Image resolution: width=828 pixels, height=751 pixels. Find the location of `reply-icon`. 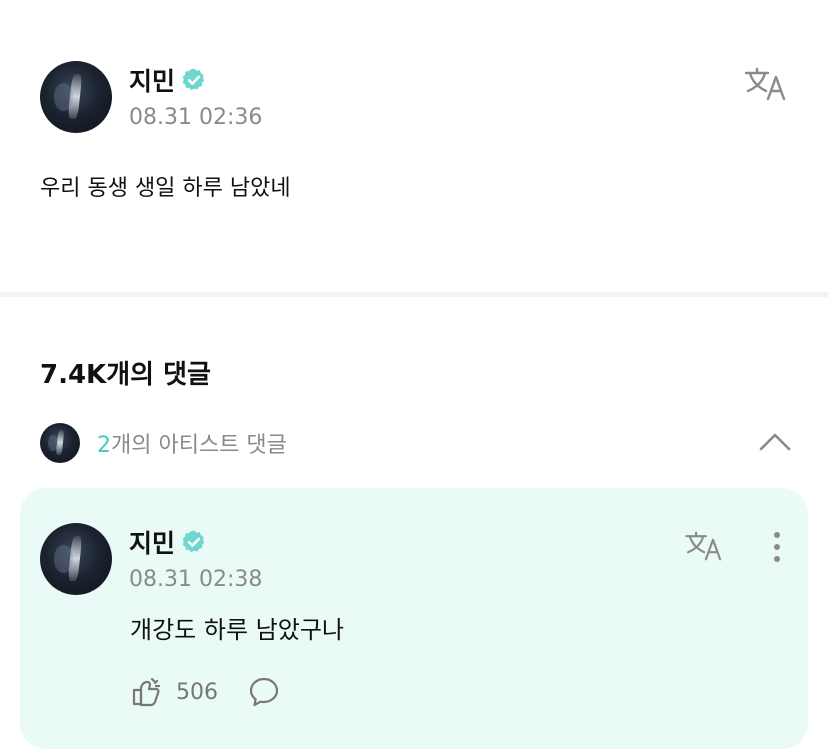

reply-icon is located at coordinates (264, 692).